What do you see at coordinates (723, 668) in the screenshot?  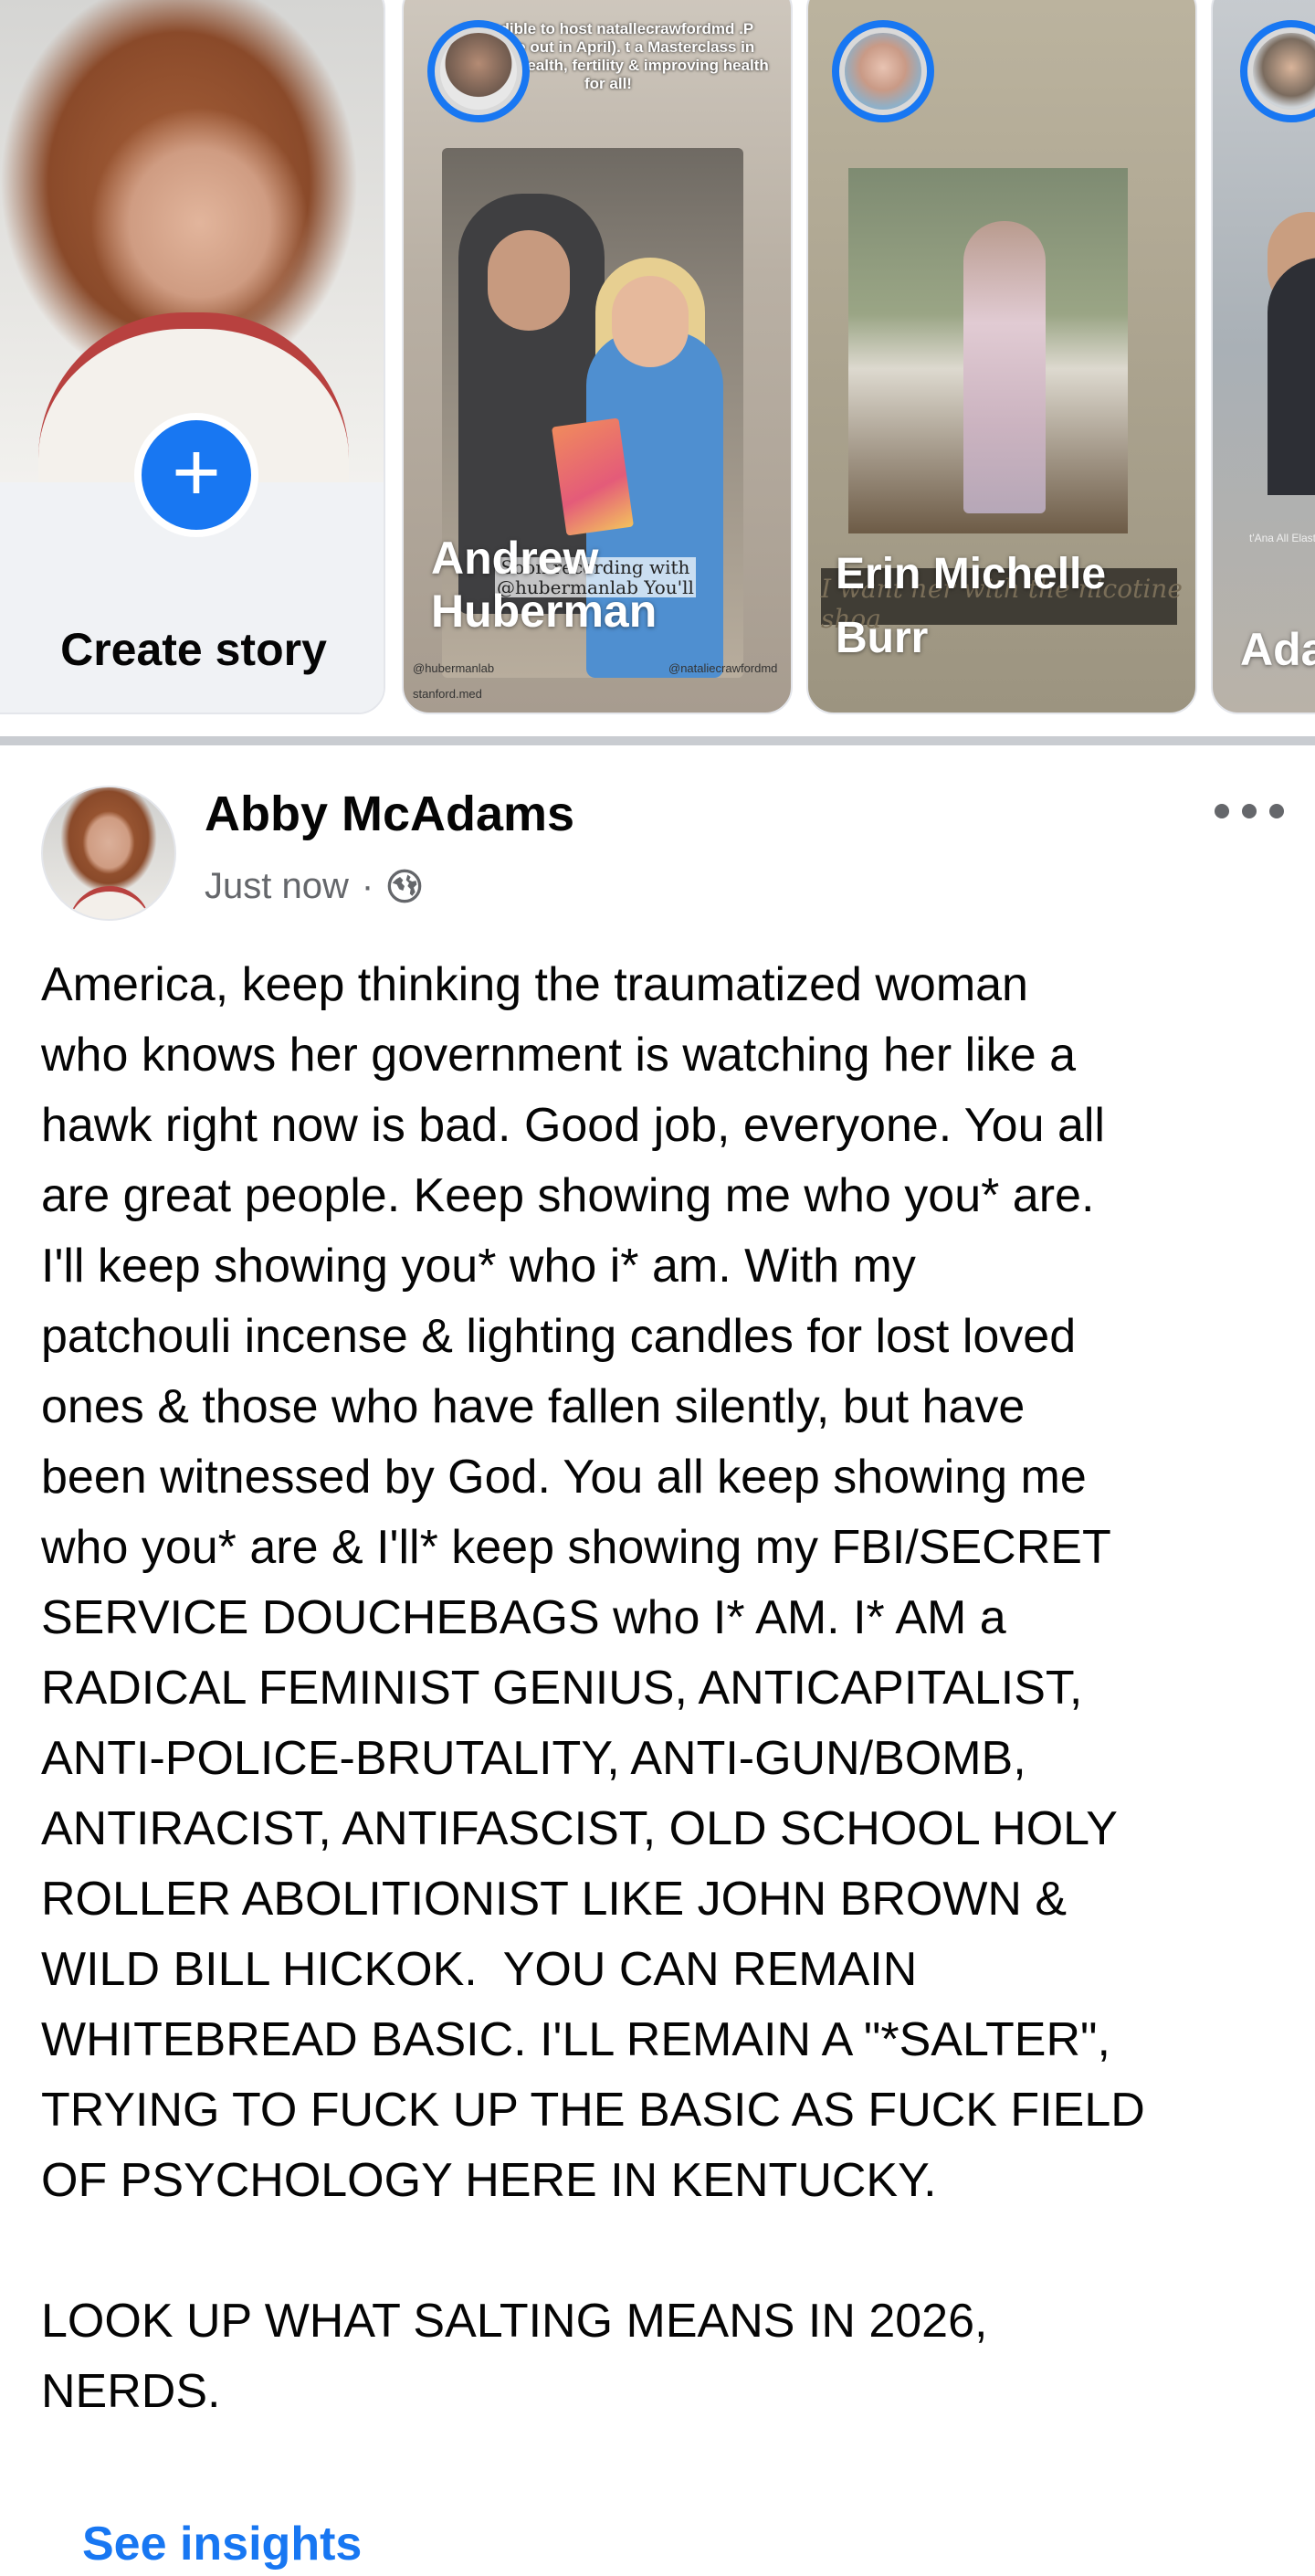 I see `story-handle: @nataliecrawfordmd` at bounding box center [723, 668].